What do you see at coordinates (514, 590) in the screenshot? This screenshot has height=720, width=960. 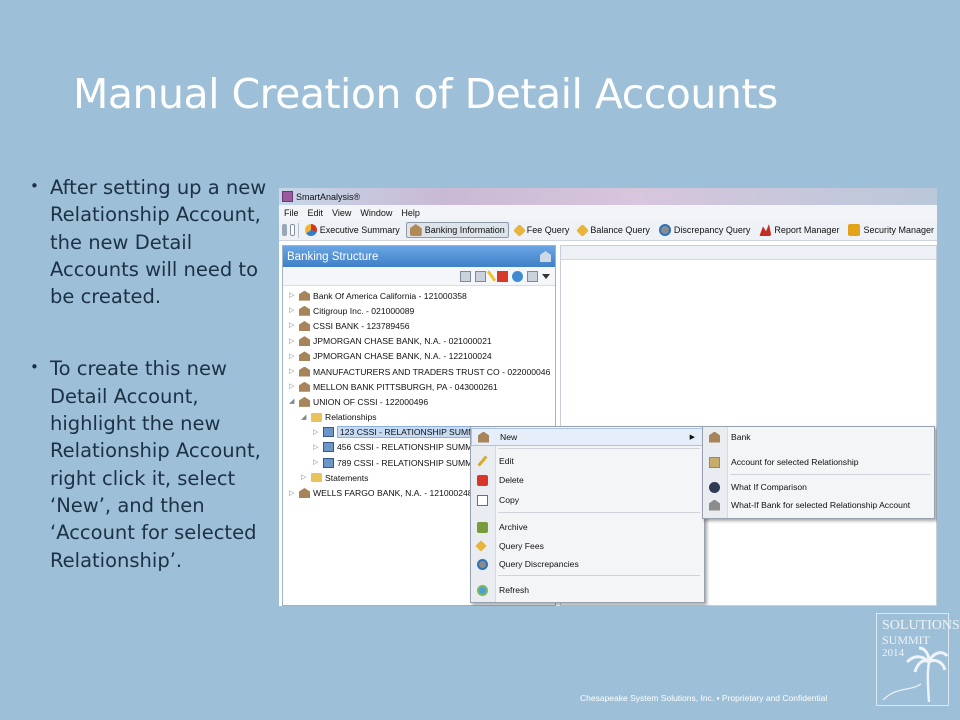 I see `menu-item-label: Refresh` at bounding box center [514, 590].